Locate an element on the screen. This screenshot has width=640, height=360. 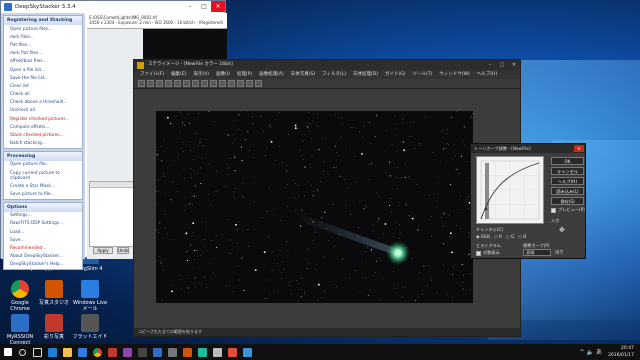
histogram-icon is located at coordinates (240, 83).